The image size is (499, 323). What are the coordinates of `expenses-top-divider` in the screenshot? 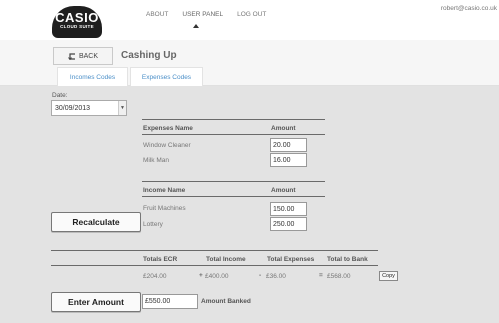 It's located at (233, 119).